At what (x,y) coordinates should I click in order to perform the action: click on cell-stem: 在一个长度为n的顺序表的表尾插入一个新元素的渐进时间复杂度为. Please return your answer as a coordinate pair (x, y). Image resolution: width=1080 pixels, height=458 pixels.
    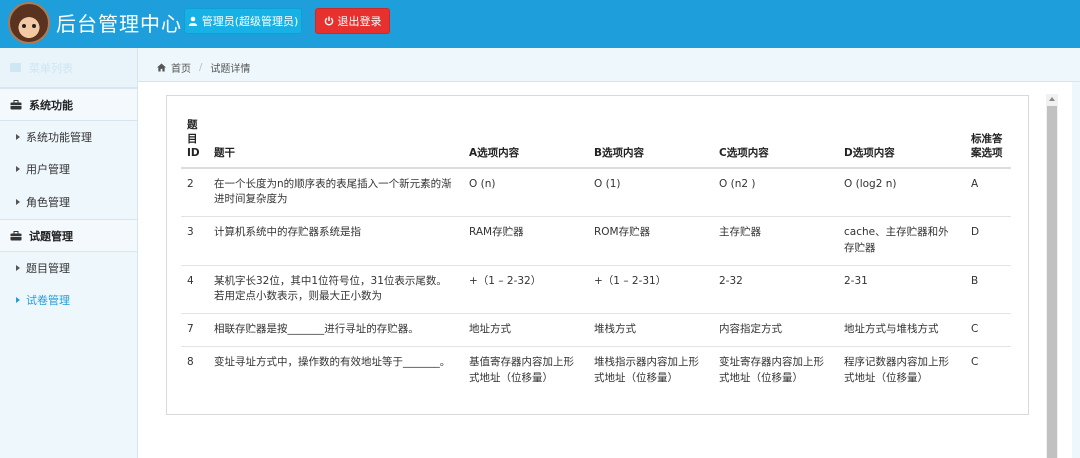
    Looking at the image, I should click on (335, 192).